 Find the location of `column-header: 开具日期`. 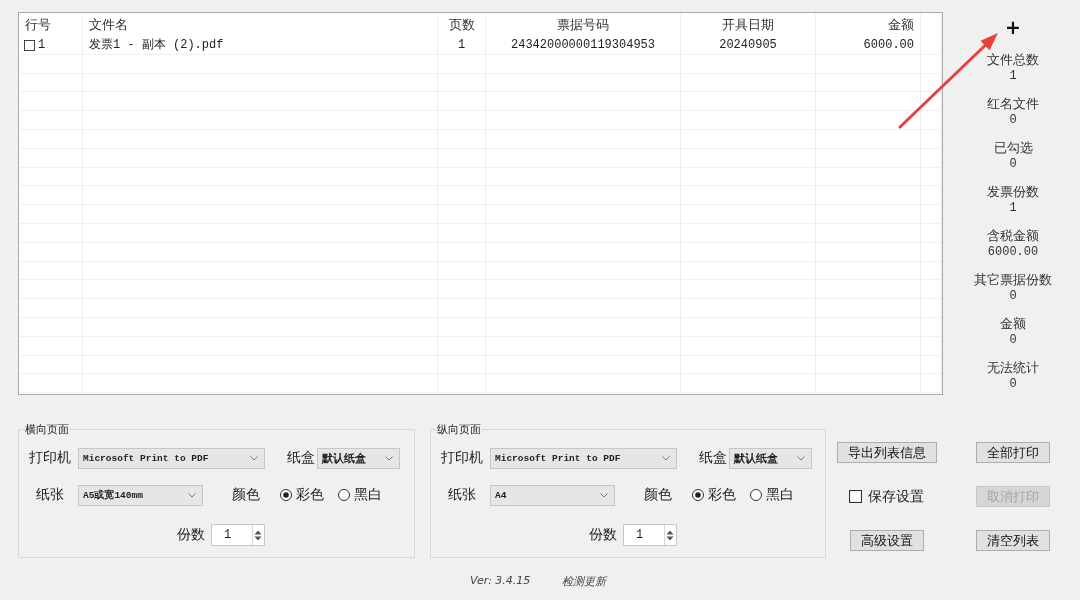

column-header: 开具日期 is located at coordinates (748, 25).